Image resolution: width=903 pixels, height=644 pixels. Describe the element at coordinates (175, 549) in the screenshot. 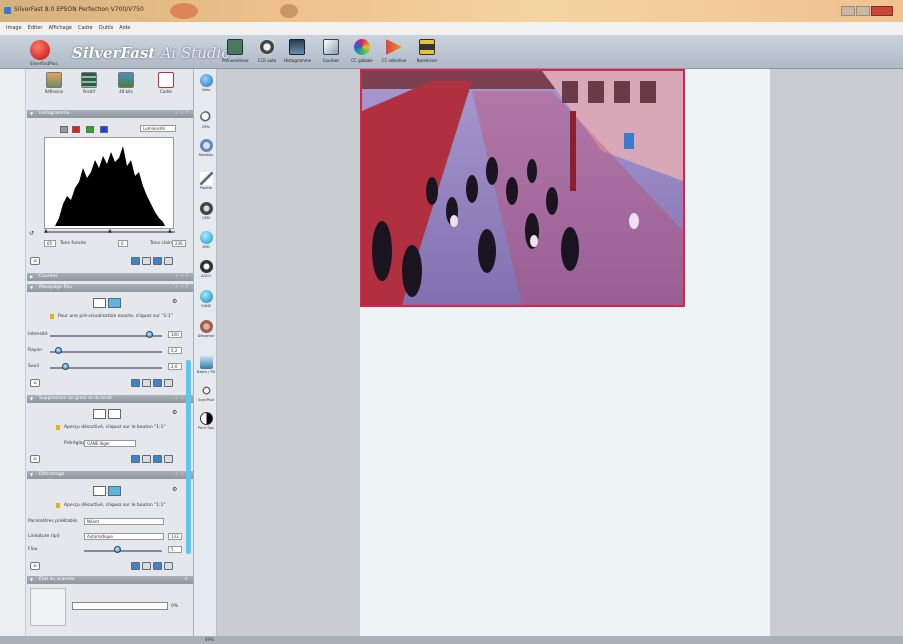

I see `blur-value-field: 5` at that location.